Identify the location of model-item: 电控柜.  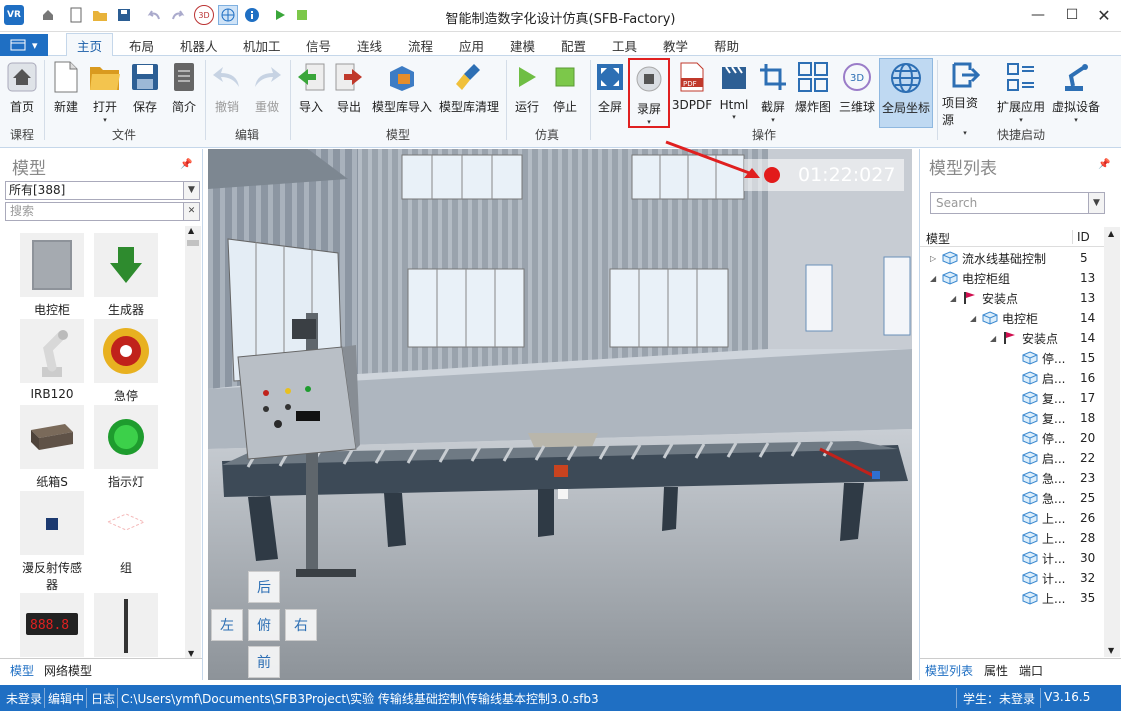
(52, 275).